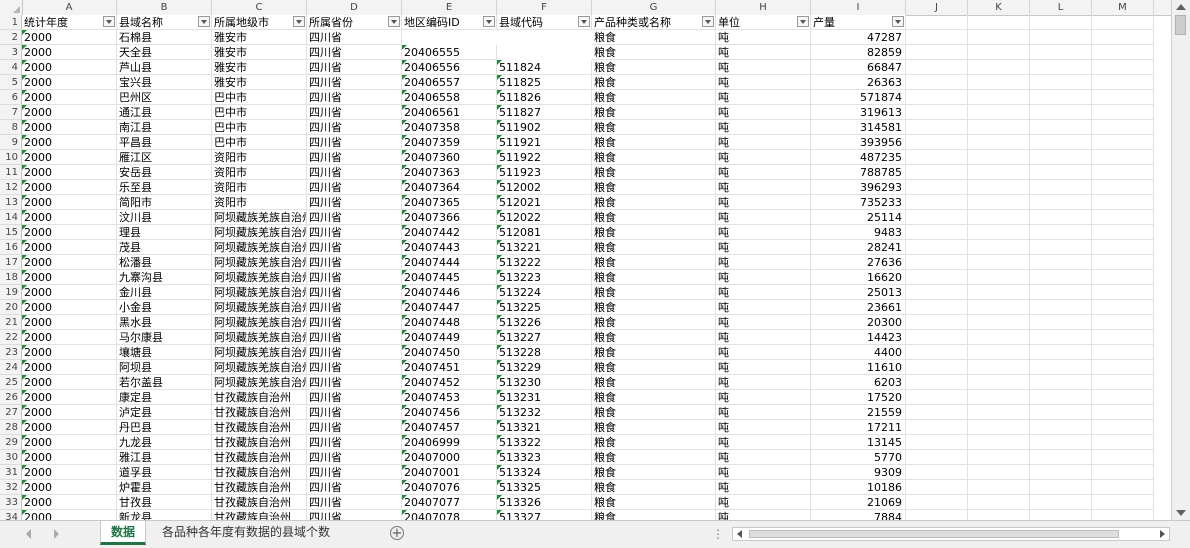 This screenshot has width=1190, height=548. I want to click on header-cell: 所属省份, so click(354, 22).